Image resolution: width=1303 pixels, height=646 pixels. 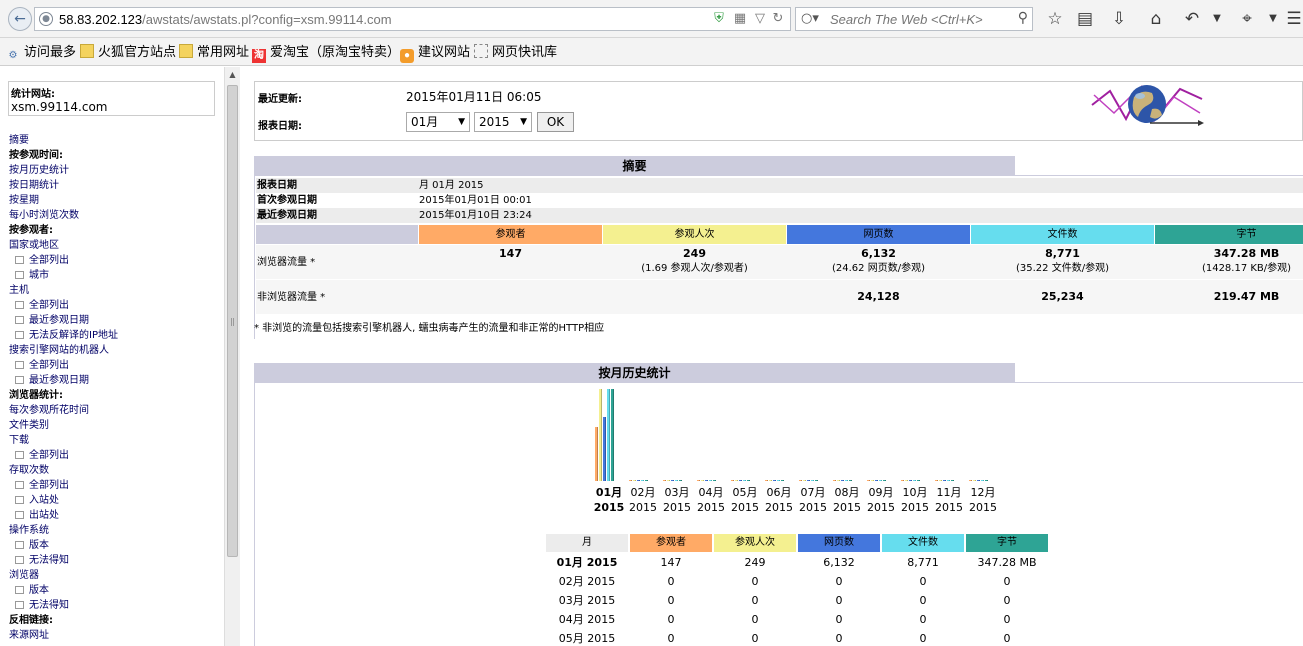 What do you see at coordinates (760, 19) in the screenshot?
I see `dropdown-icon: ▽` at bounding box center [760, 19].